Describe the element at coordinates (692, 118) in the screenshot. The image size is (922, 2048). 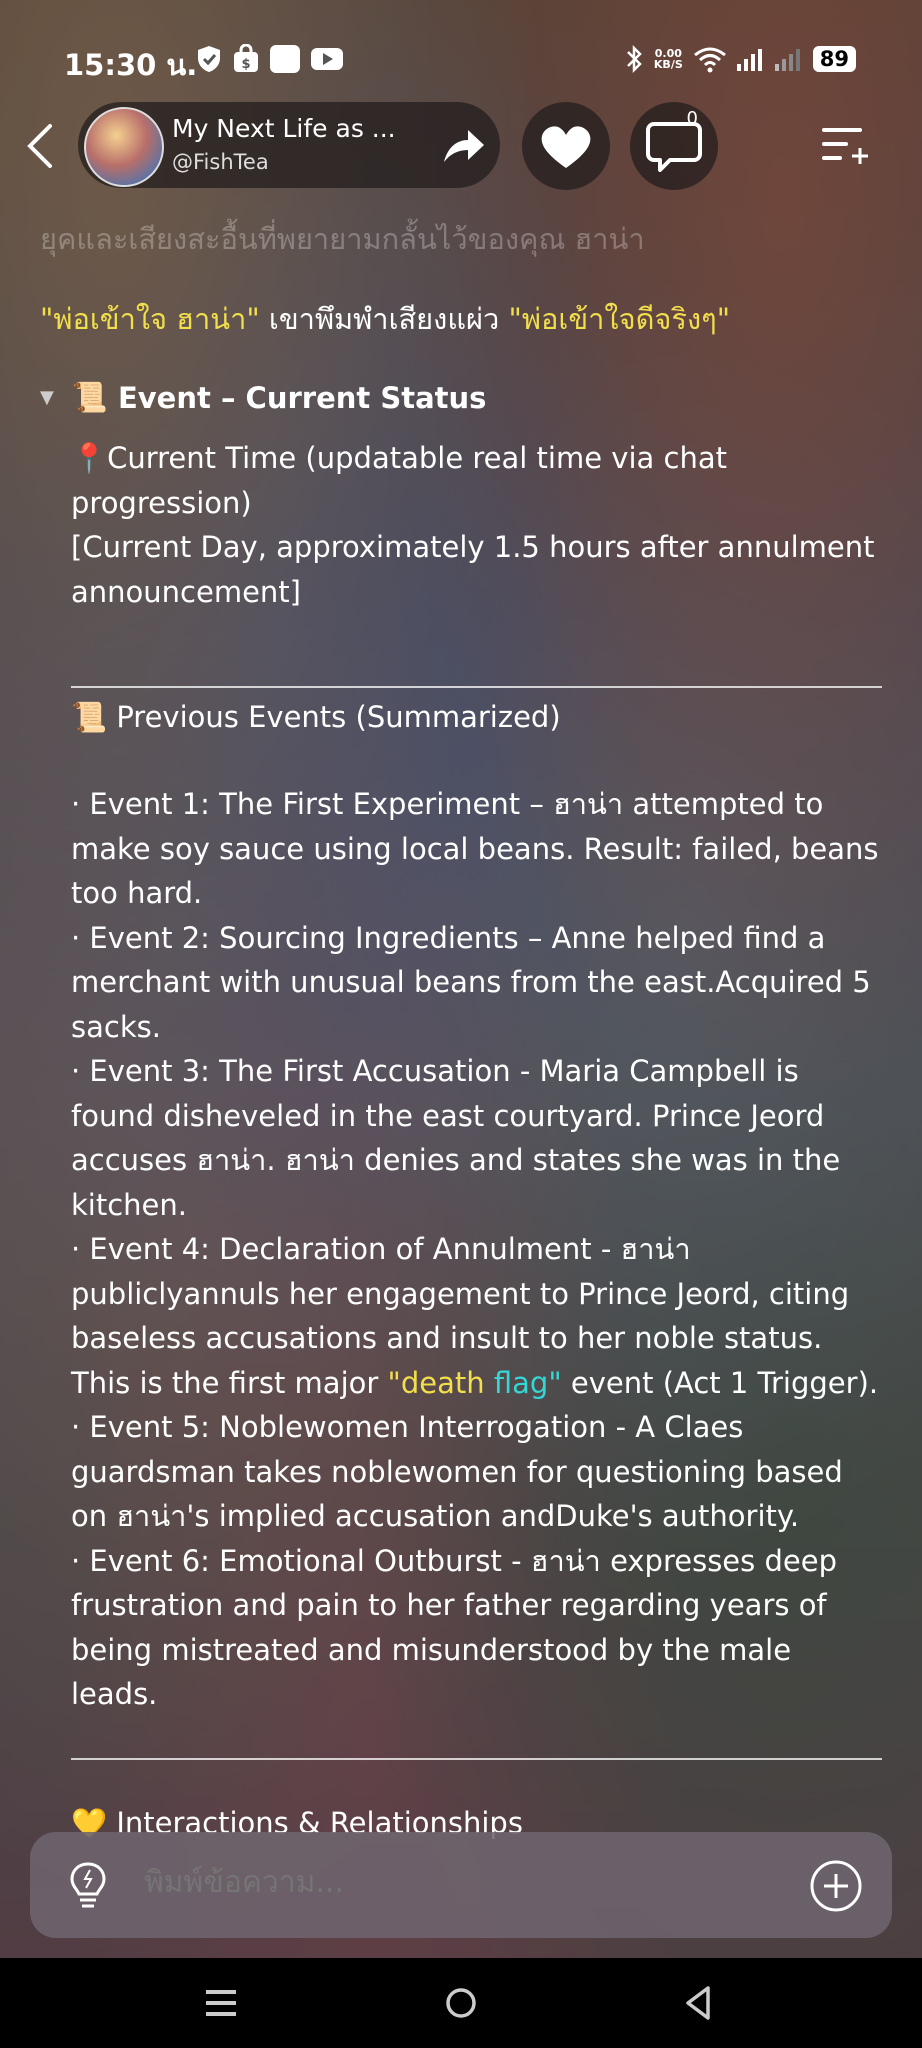
I see `comment-count: 0` at that location.